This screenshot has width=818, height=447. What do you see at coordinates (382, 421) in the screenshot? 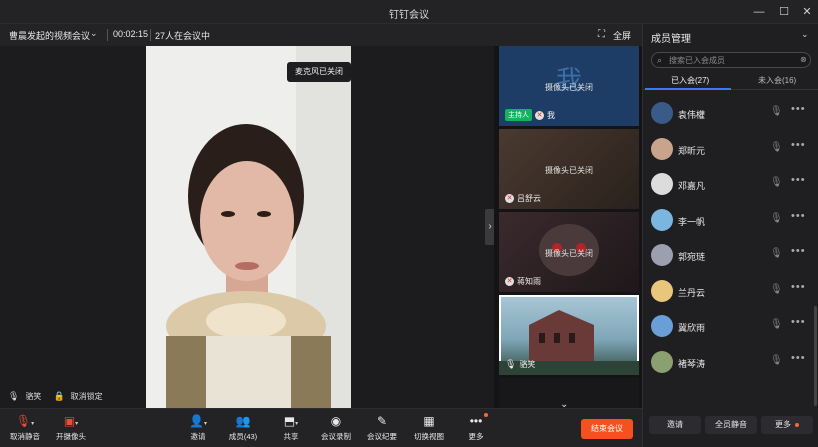
I see `minutes-icon: ✎` at bounding box center [382, 421].